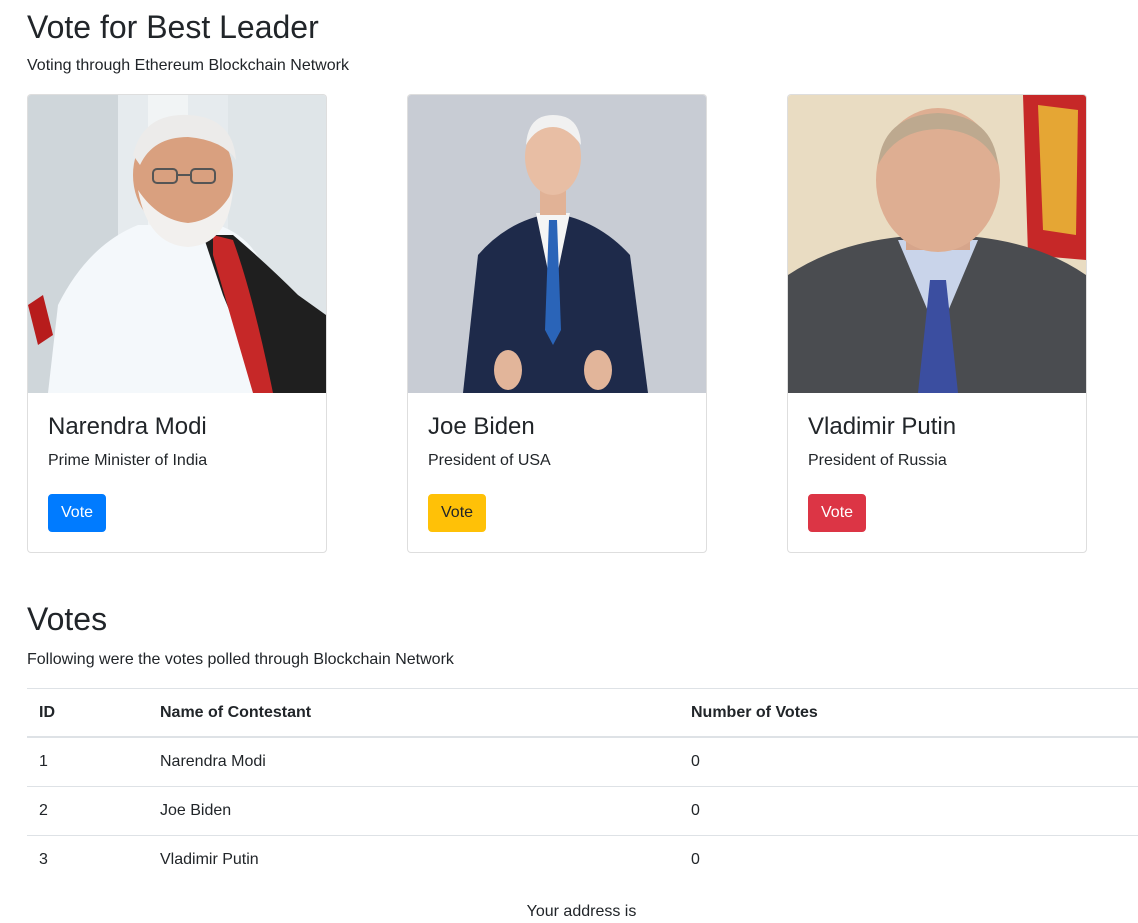 The height and width of the screenshot is (923, 1138). I want to click on table-row: 2 Joe Biden 0, so click(582, 811).